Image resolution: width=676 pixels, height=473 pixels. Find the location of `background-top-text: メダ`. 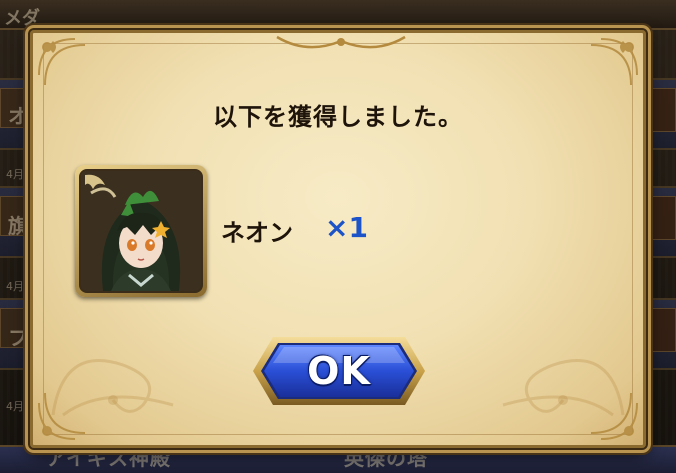

background-top-text: メダ is located at coordinates (22, 18).